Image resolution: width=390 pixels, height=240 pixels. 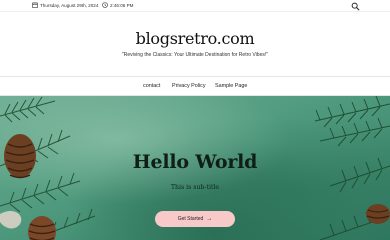 I want to click on top-bar: Thursday, August 29th, 2024 2:46:06 PM, so click(x=195, y=6).